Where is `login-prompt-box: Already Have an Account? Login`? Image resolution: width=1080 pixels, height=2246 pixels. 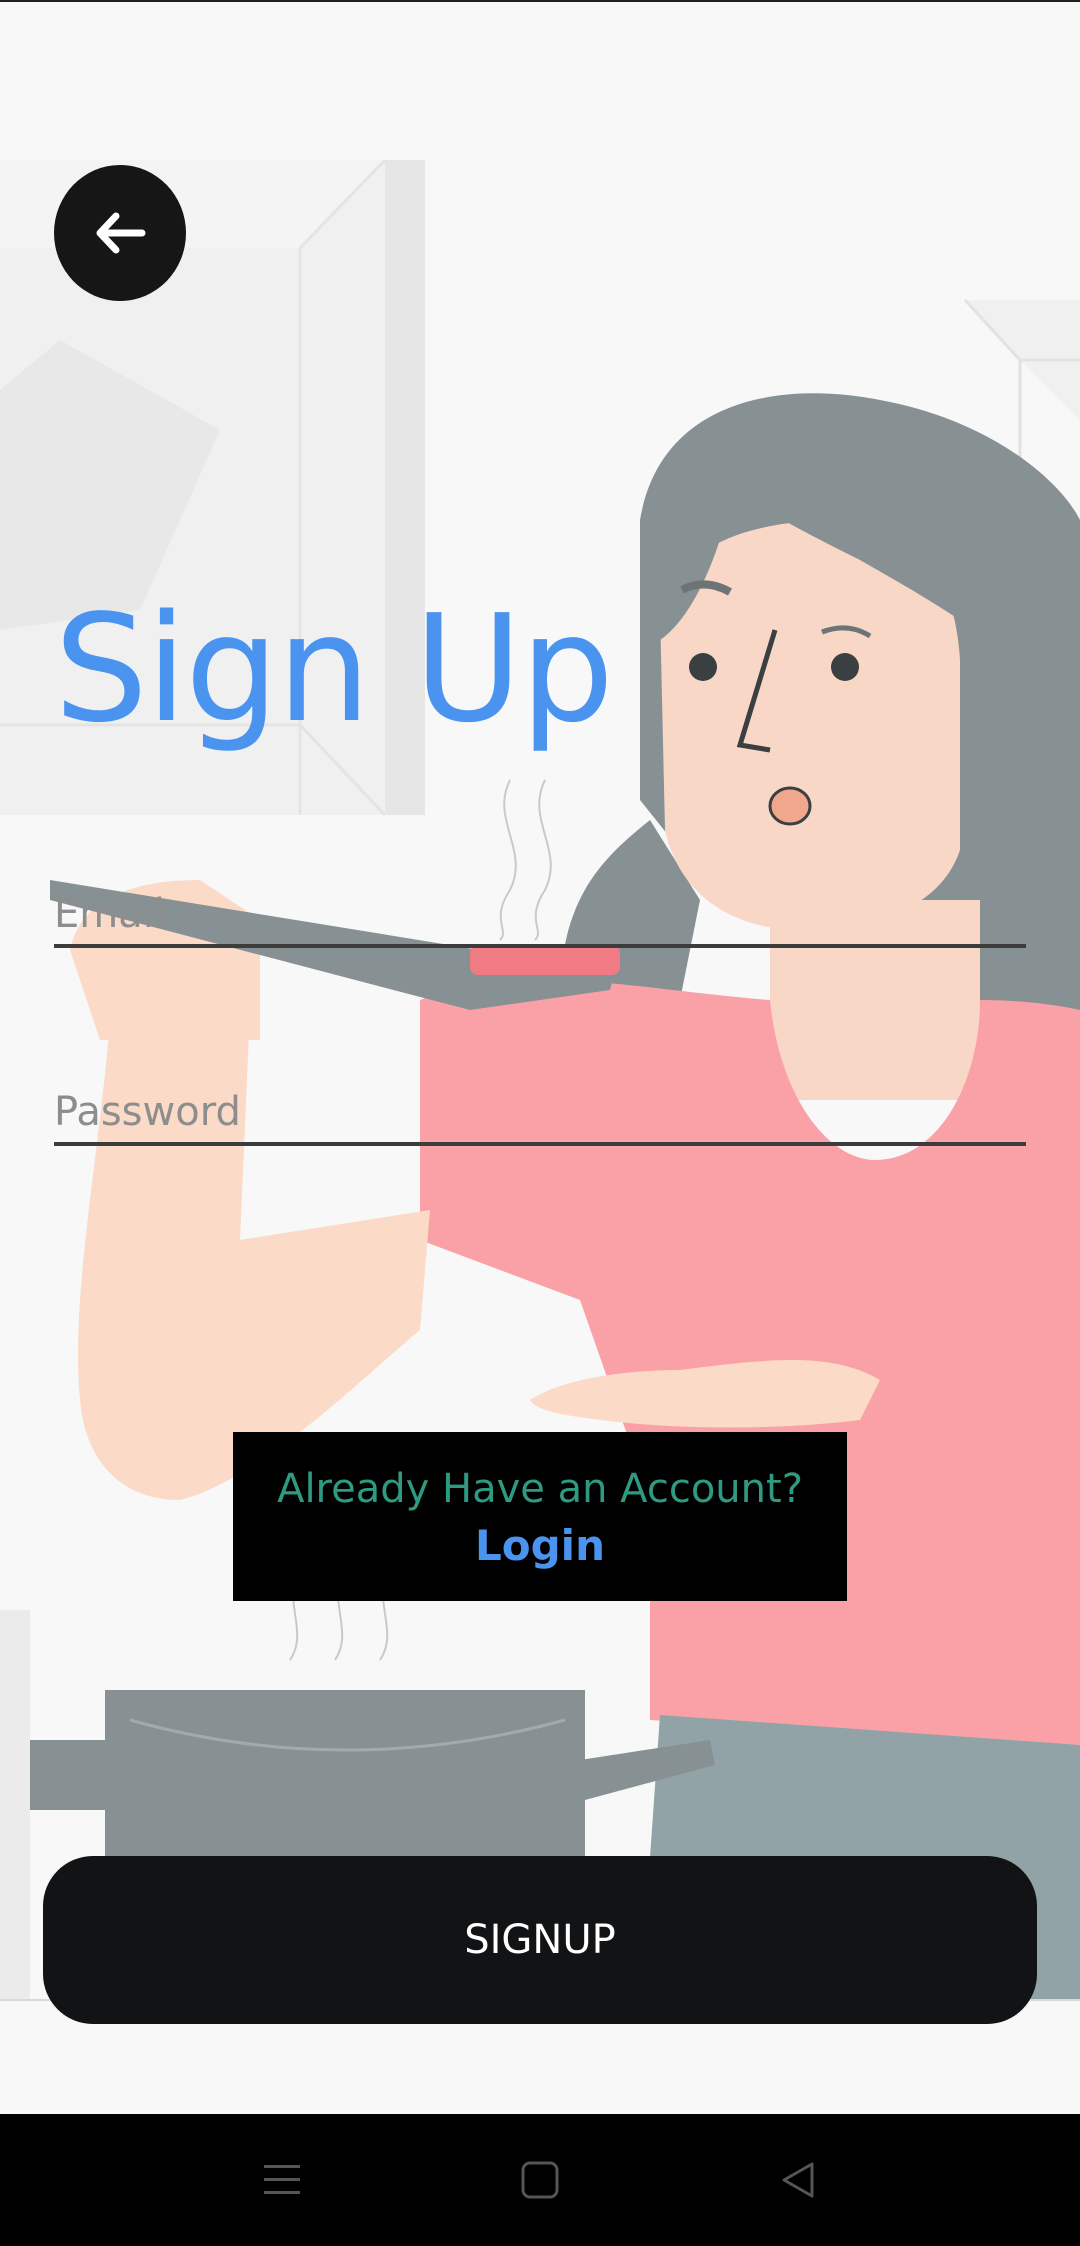
login-prompt-box: Already Have an Account? Login is located at coordinates (540, 1516).